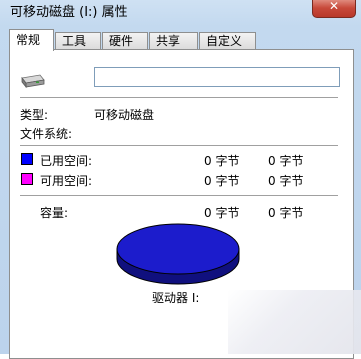 Image resolution: width=361 pixels, height=359 pixels. Describe the element at coordinates (286, 161) in the screenshot. I see `used-space-size: 0 字节` at that location.